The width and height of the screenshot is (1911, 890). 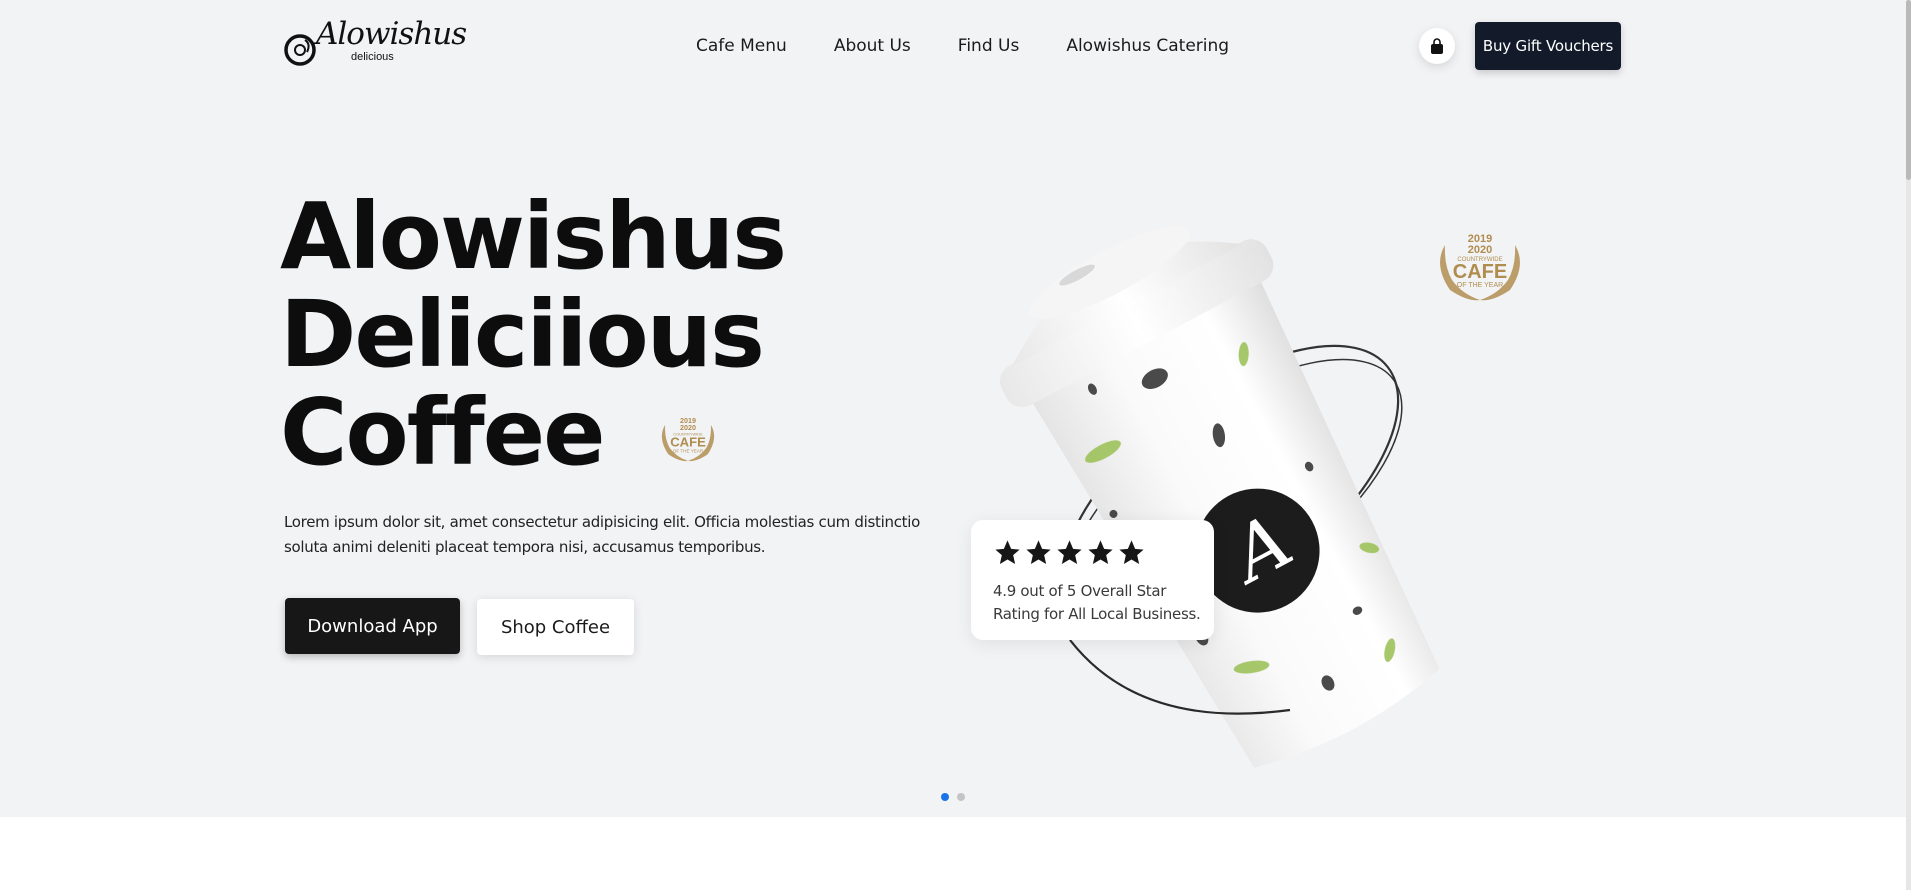 I want to click on star-rating, so click(x=1070, y=552).